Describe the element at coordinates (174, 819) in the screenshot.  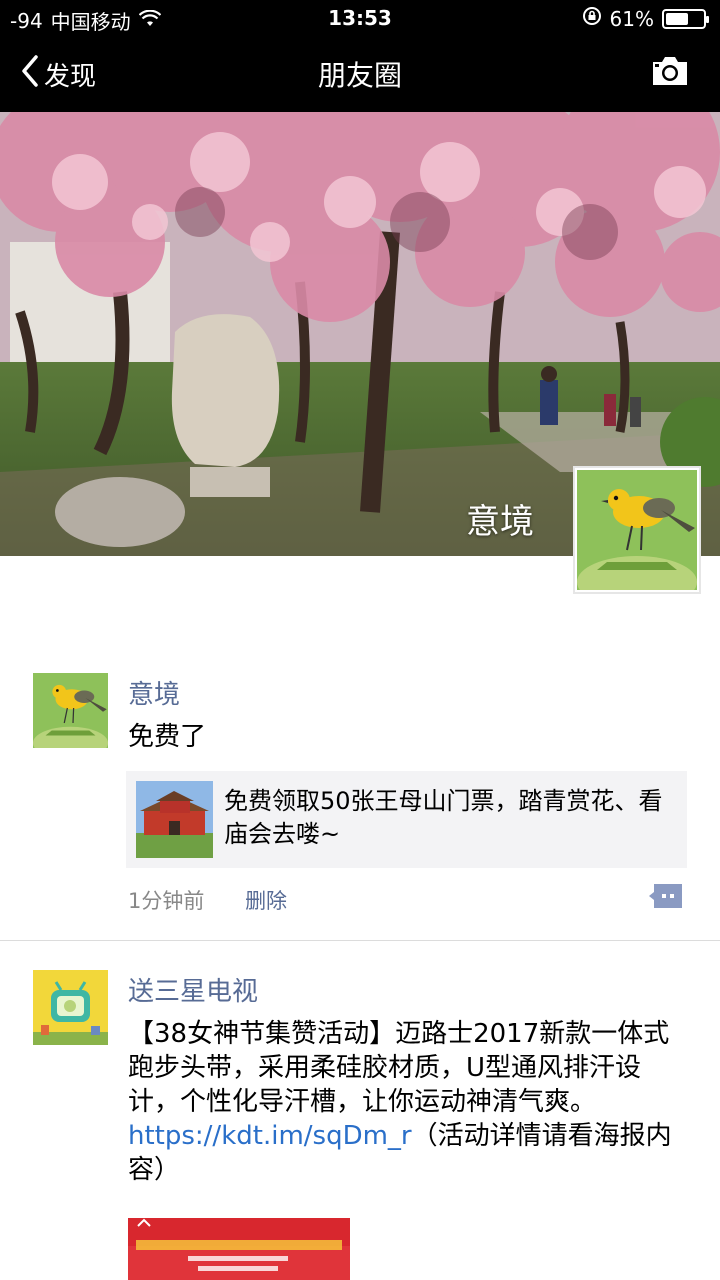
I see `shared-link-thumbnail` at that location.